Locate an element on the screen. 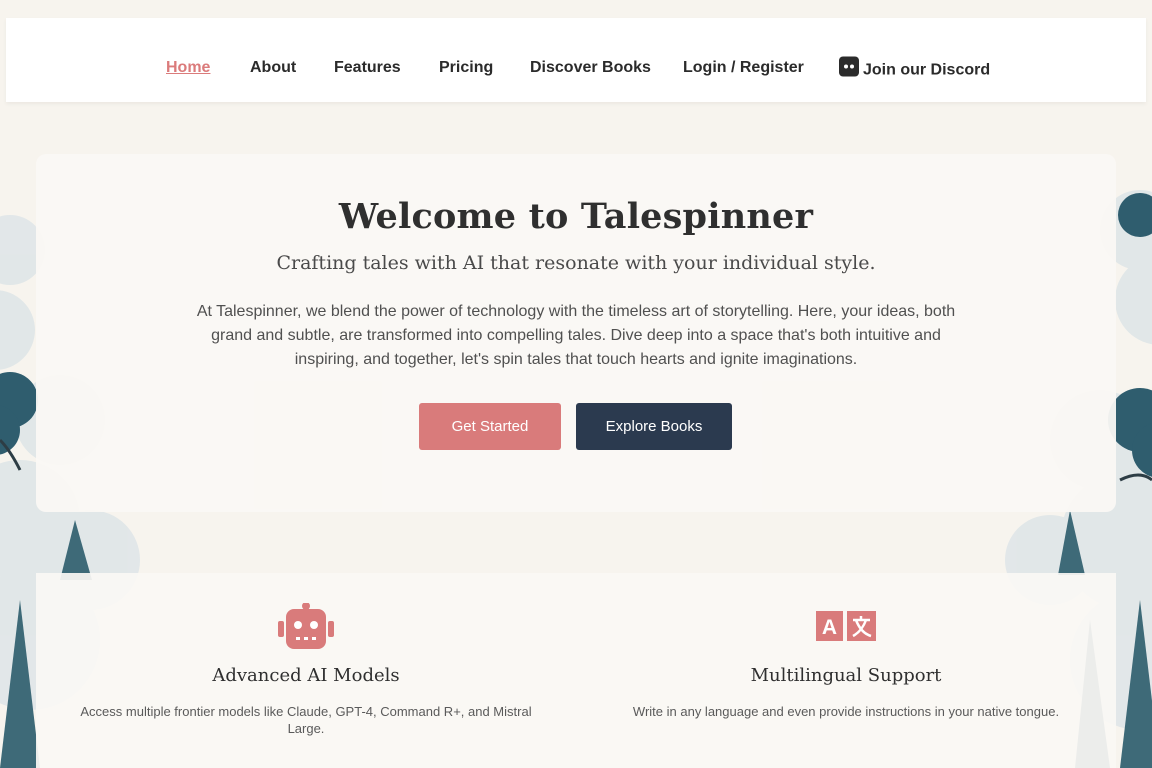 The image size is (1152, 768). nav-about-link: About is located at coordinates (273, 68).